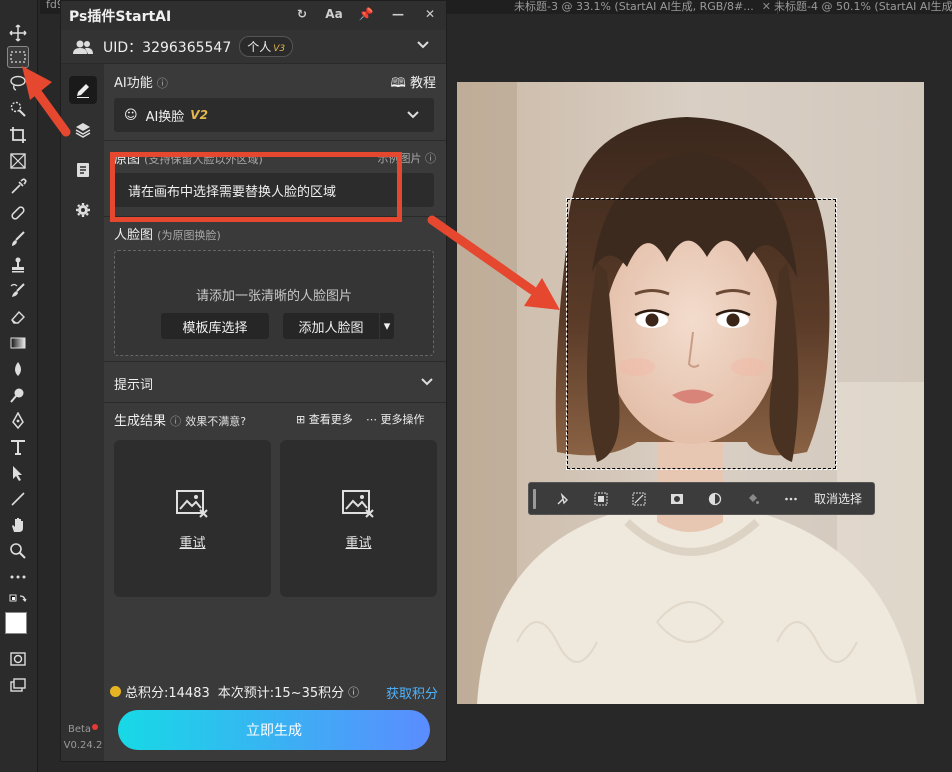  What do you see at coordinates (215, 421) in the screenshot?
I see `unsatisfied-link: 效果不满意?` at bounding box center [215, 421].